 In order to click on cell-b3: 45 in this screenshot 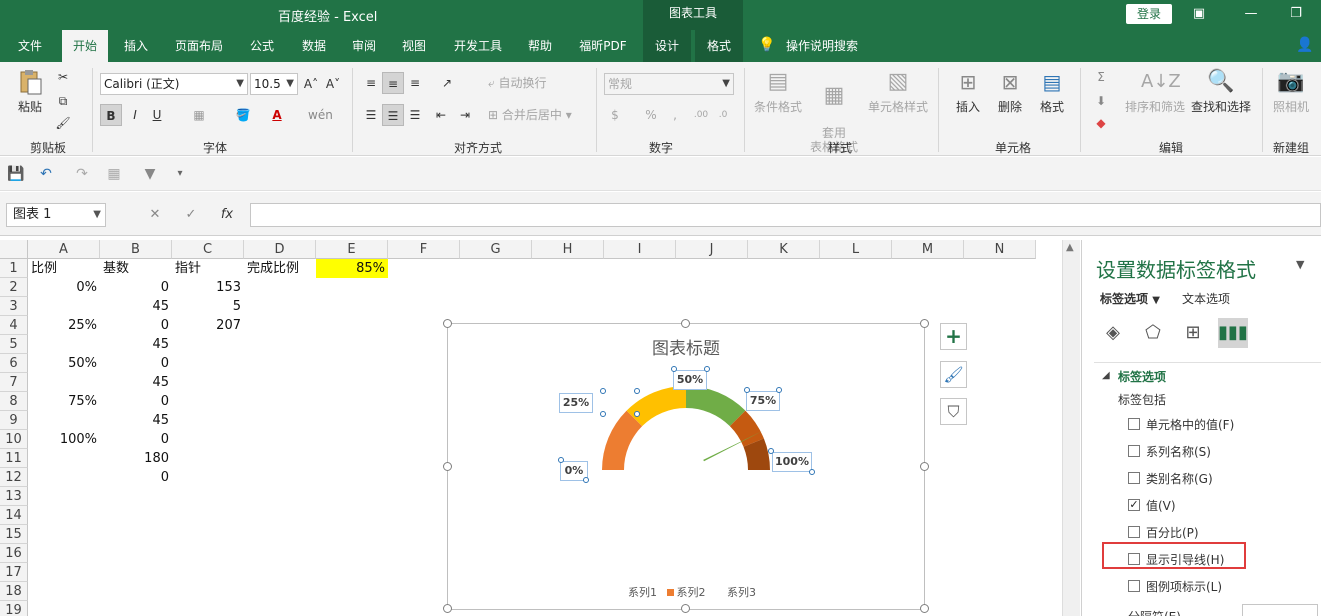, I will do `click(136, 306)`.